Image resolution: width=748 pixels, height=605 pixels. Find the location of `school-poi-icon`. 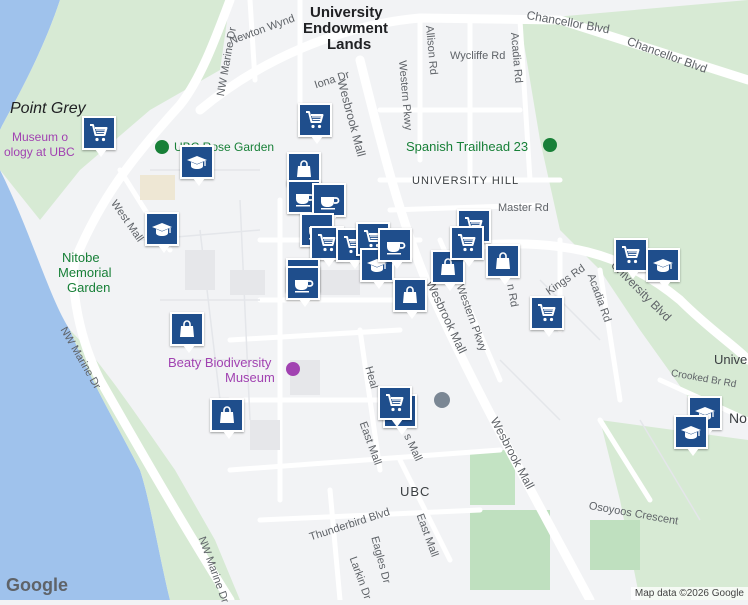

school-poi-icon is located at coordinates (442, 400).